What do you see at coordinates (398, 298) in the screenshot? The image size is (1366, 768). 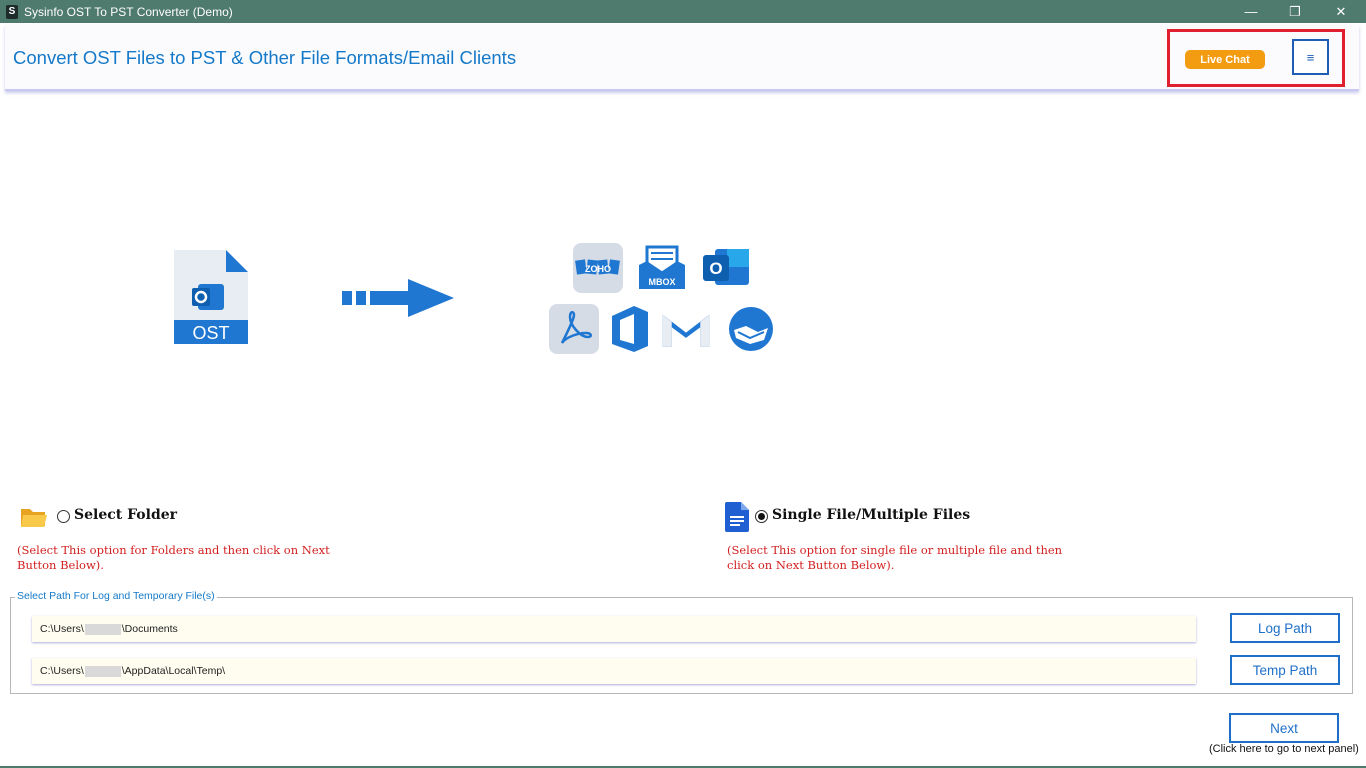 I see `arrow-icon` at bounding box center [398, 298].